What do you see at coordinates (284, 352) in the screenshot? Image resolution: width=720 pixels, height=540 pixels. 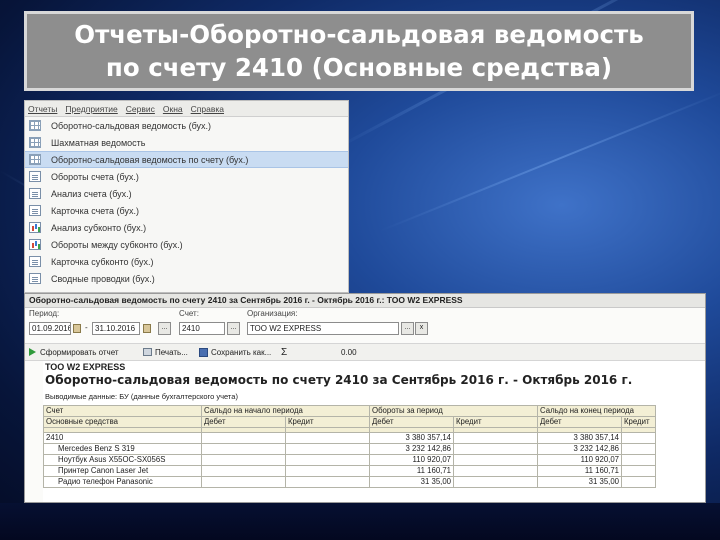 I see `sigma-icon: Σ` at bounding box center [284, 352].